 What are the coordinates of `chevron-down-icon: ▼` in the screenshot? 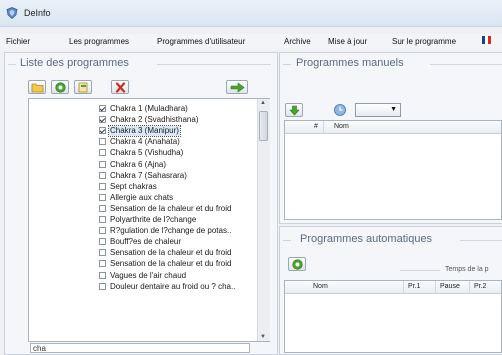 It's located at (393, 109).